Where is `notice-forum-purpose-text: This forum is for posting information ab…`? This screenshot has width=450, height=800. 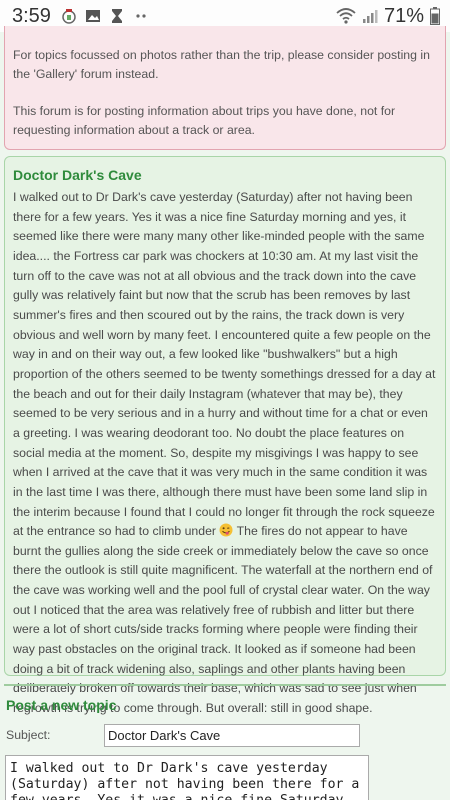
notice-forum-purpose-text: This forum is for posting information ab… is located at coordinates (204, 120).